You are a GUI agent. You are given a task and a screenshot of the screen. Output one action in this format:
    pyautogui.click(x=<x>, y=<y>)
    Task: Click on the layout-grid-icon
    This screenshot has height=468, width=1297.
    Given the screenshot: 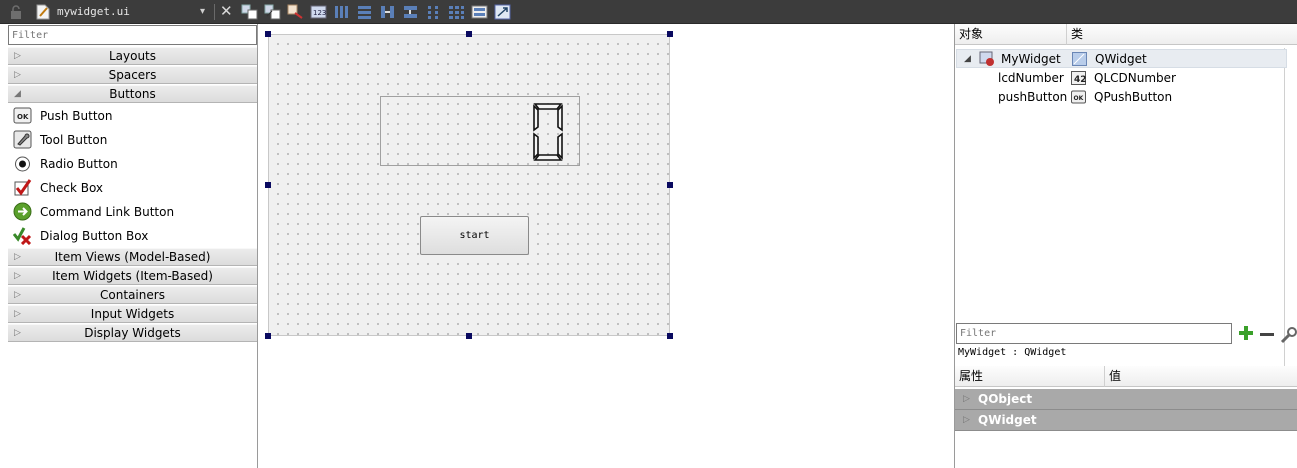 What is the action you would take?
    pyautogui.click(x=456, y=12)
    